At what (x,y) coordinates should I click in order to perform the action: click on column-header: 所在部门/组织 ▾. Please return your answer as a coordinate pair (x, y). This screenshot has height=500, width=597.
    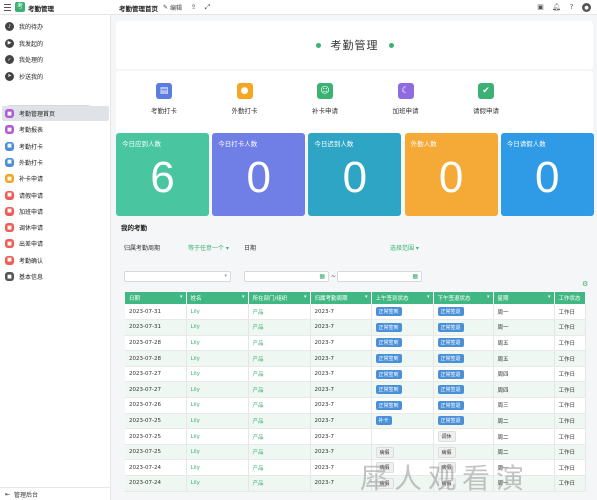
    Looking at the image, I should click on (279, 298).